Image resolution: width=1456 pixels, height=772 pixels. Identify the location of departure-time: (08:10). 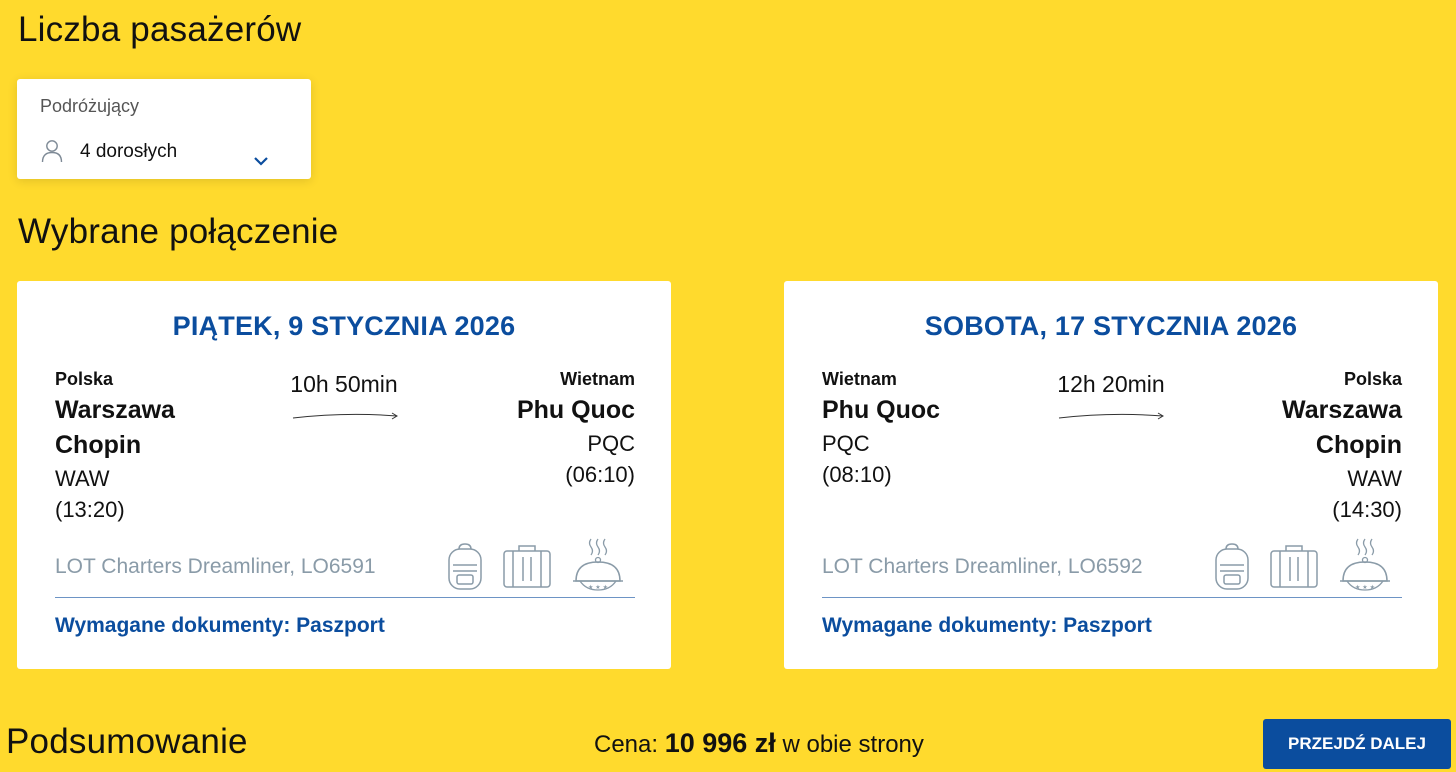
(857, 474).